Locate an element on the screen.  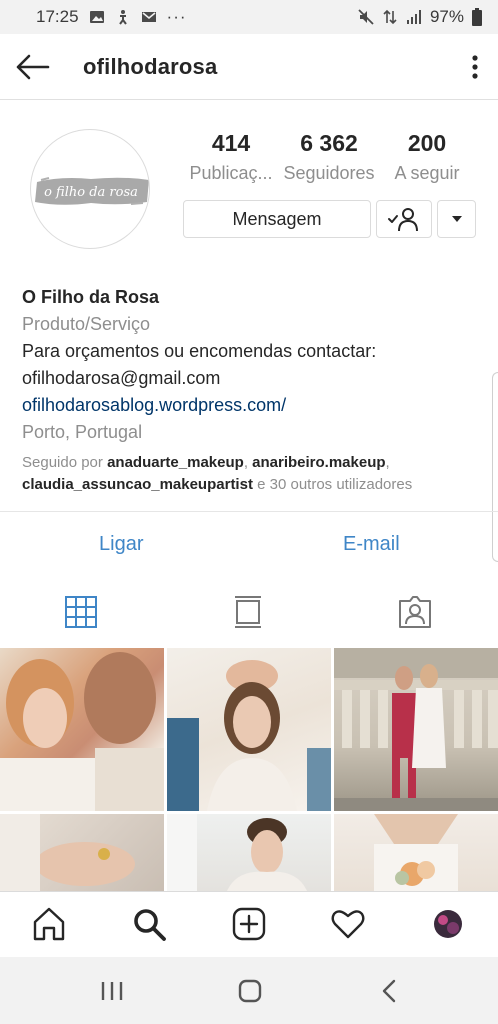
status-bar: 17:25 ··· 97% is located at coordinates (249, 17).